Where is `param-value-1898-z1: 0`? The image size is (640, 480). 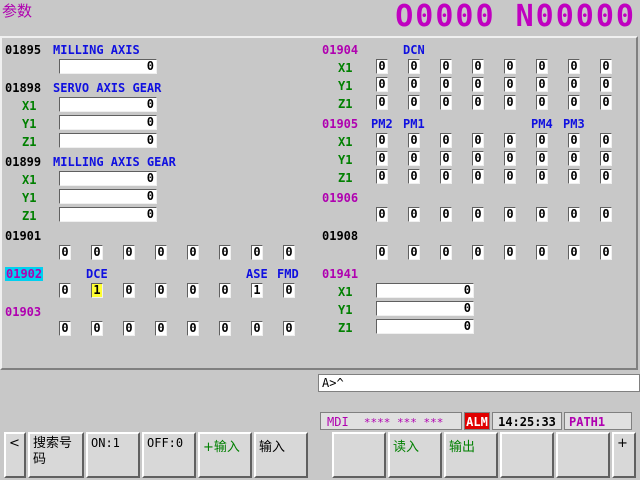 param-value-1898-z1: 0 is located at coordinates (108, 140).